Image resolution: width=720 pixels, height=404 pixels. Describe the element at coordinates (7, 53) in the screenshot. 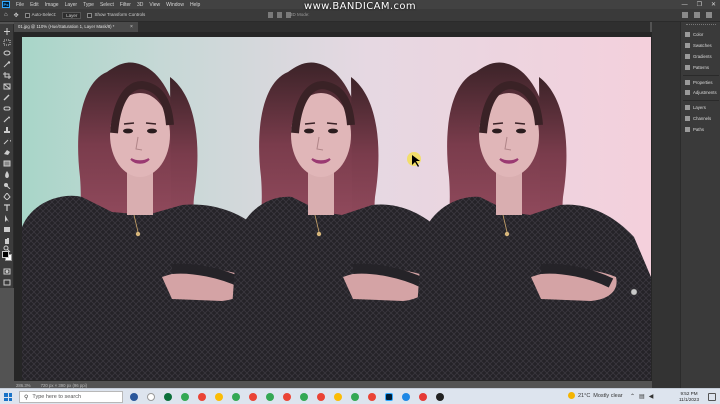

I see `lasso-tool-icon` at that location.